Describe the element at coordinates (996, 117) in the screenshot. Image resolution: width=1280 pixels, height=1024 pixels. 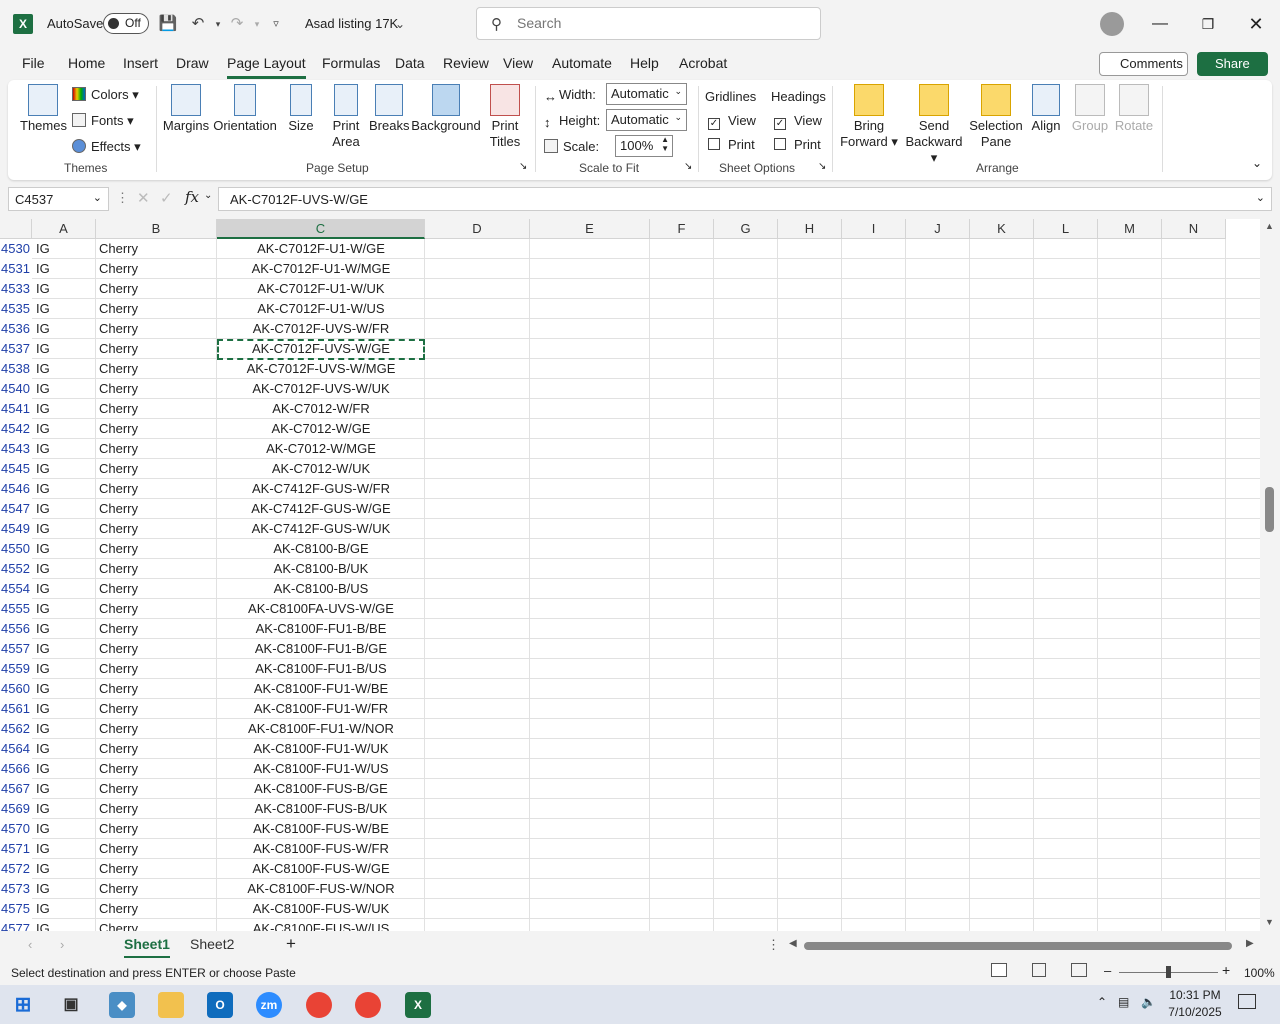
I see `selection-pane-button: Selection Pane` at that location.